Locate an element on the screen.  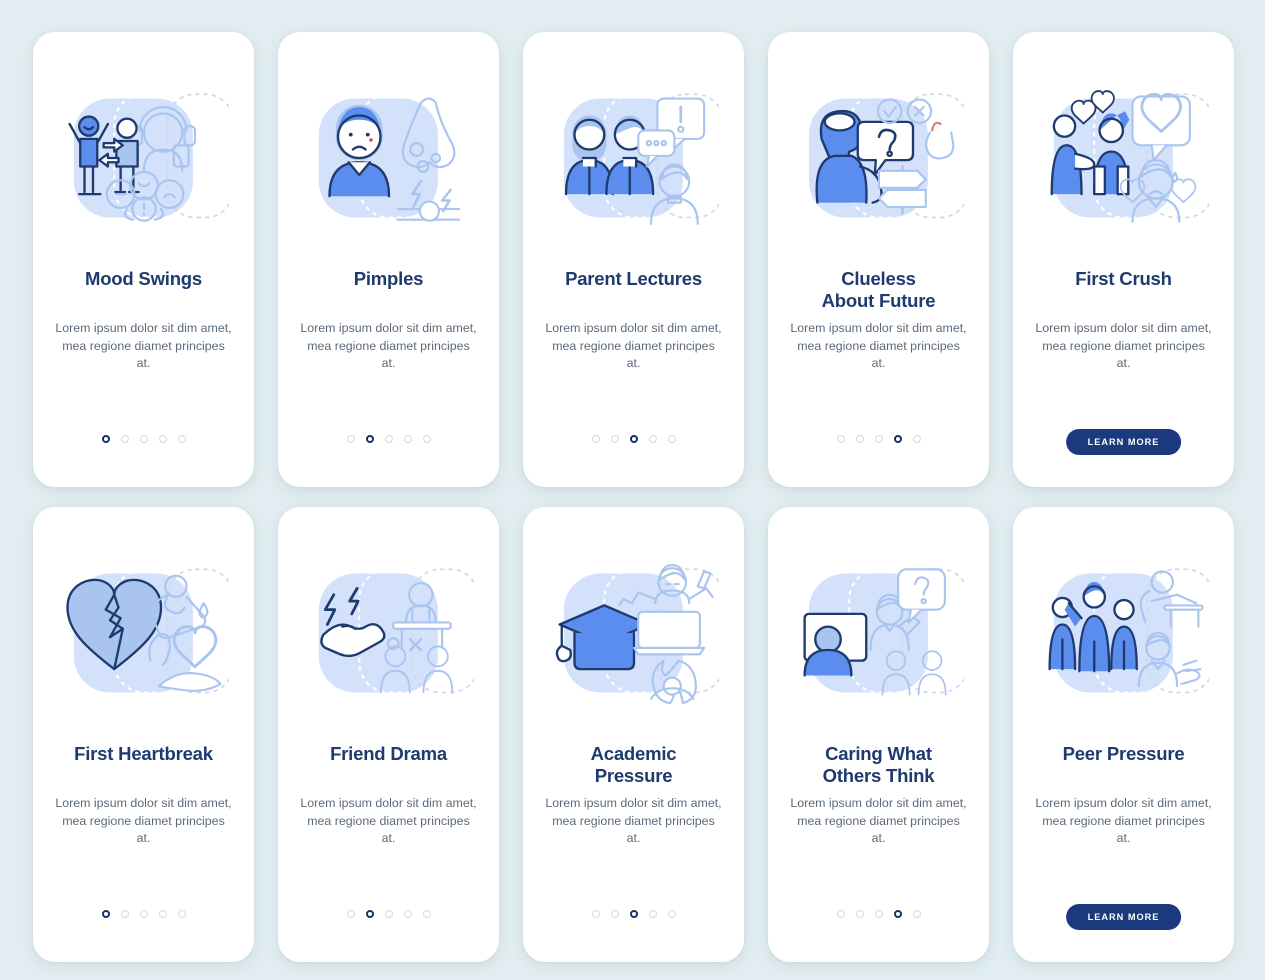
card-title-line: Clueless is located at coordinates (878, 278).